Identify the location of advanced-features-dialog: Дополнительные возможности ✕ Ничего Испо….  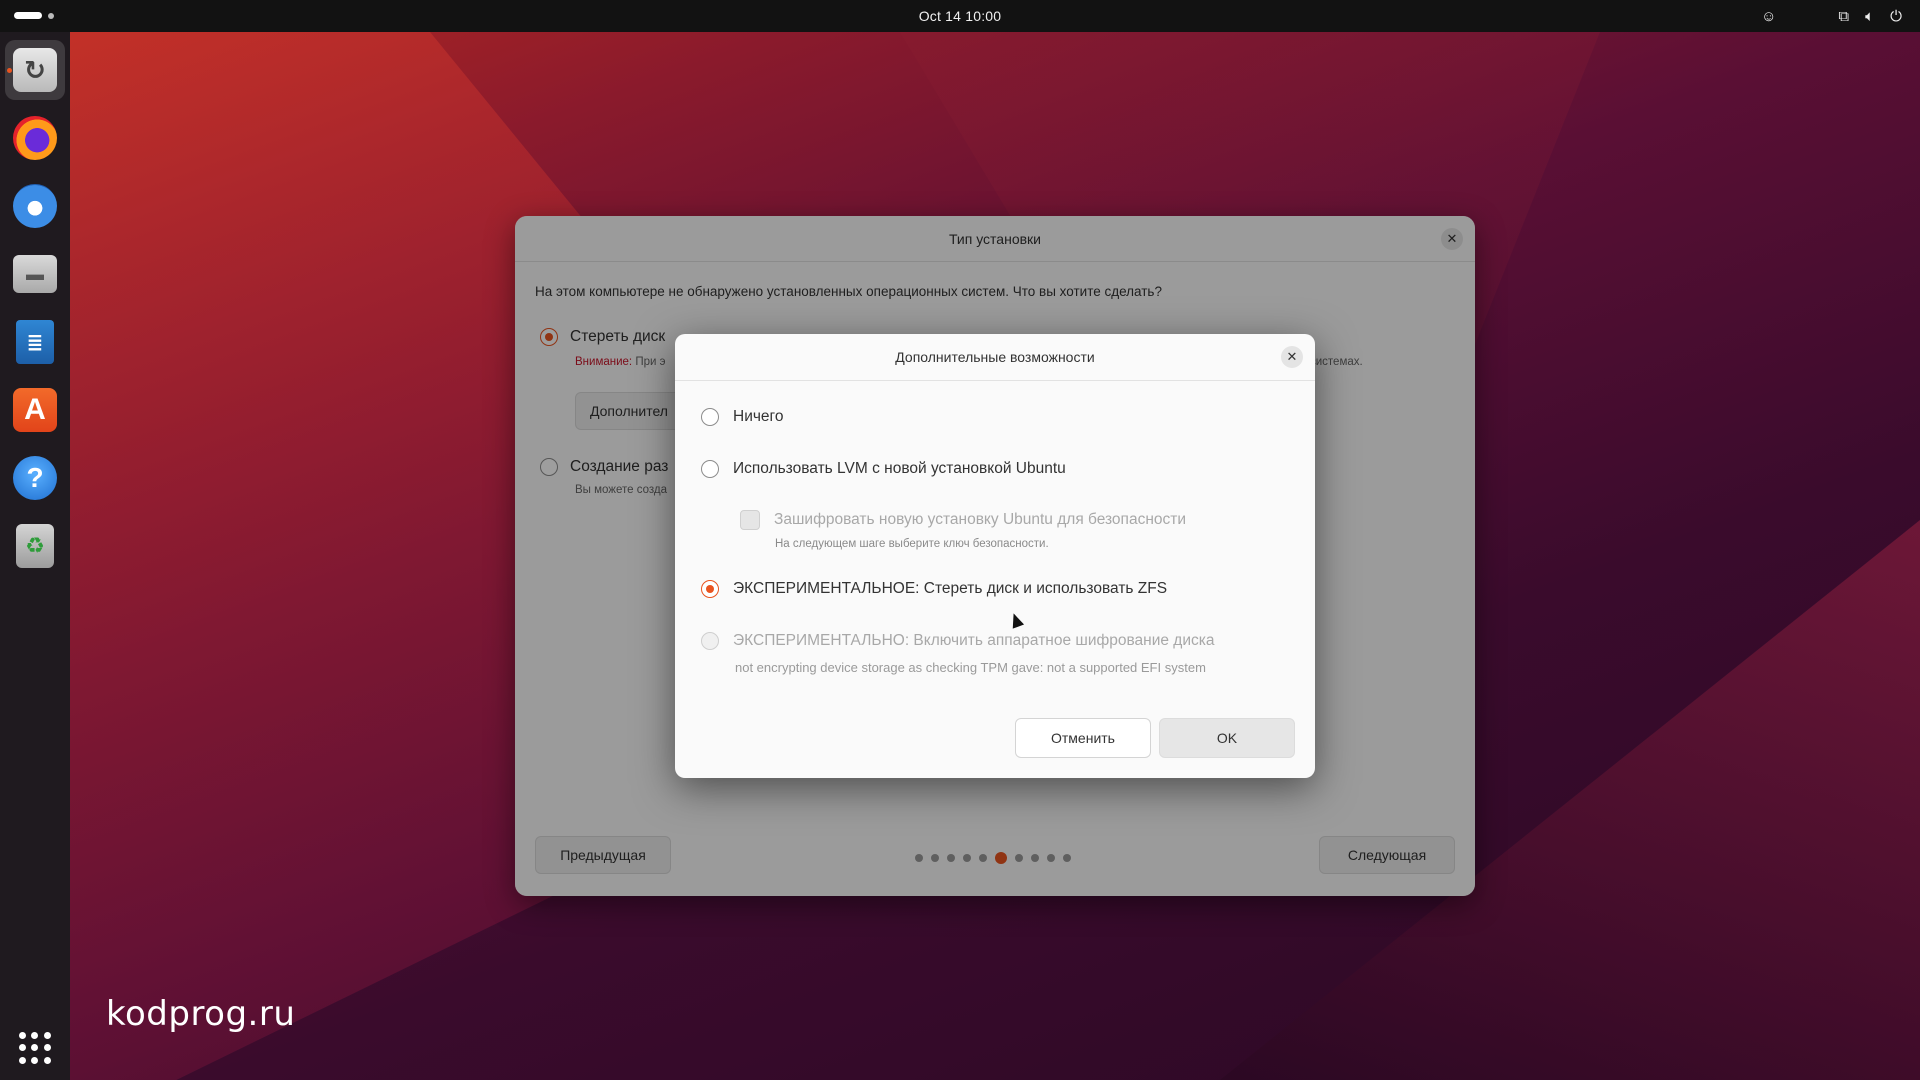
(995, 556).